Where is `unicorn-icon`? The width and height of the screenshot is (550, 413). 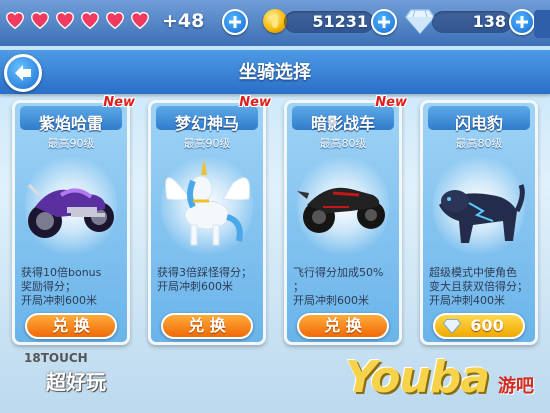 unicorn-icon is located at coordinates (208, 202).